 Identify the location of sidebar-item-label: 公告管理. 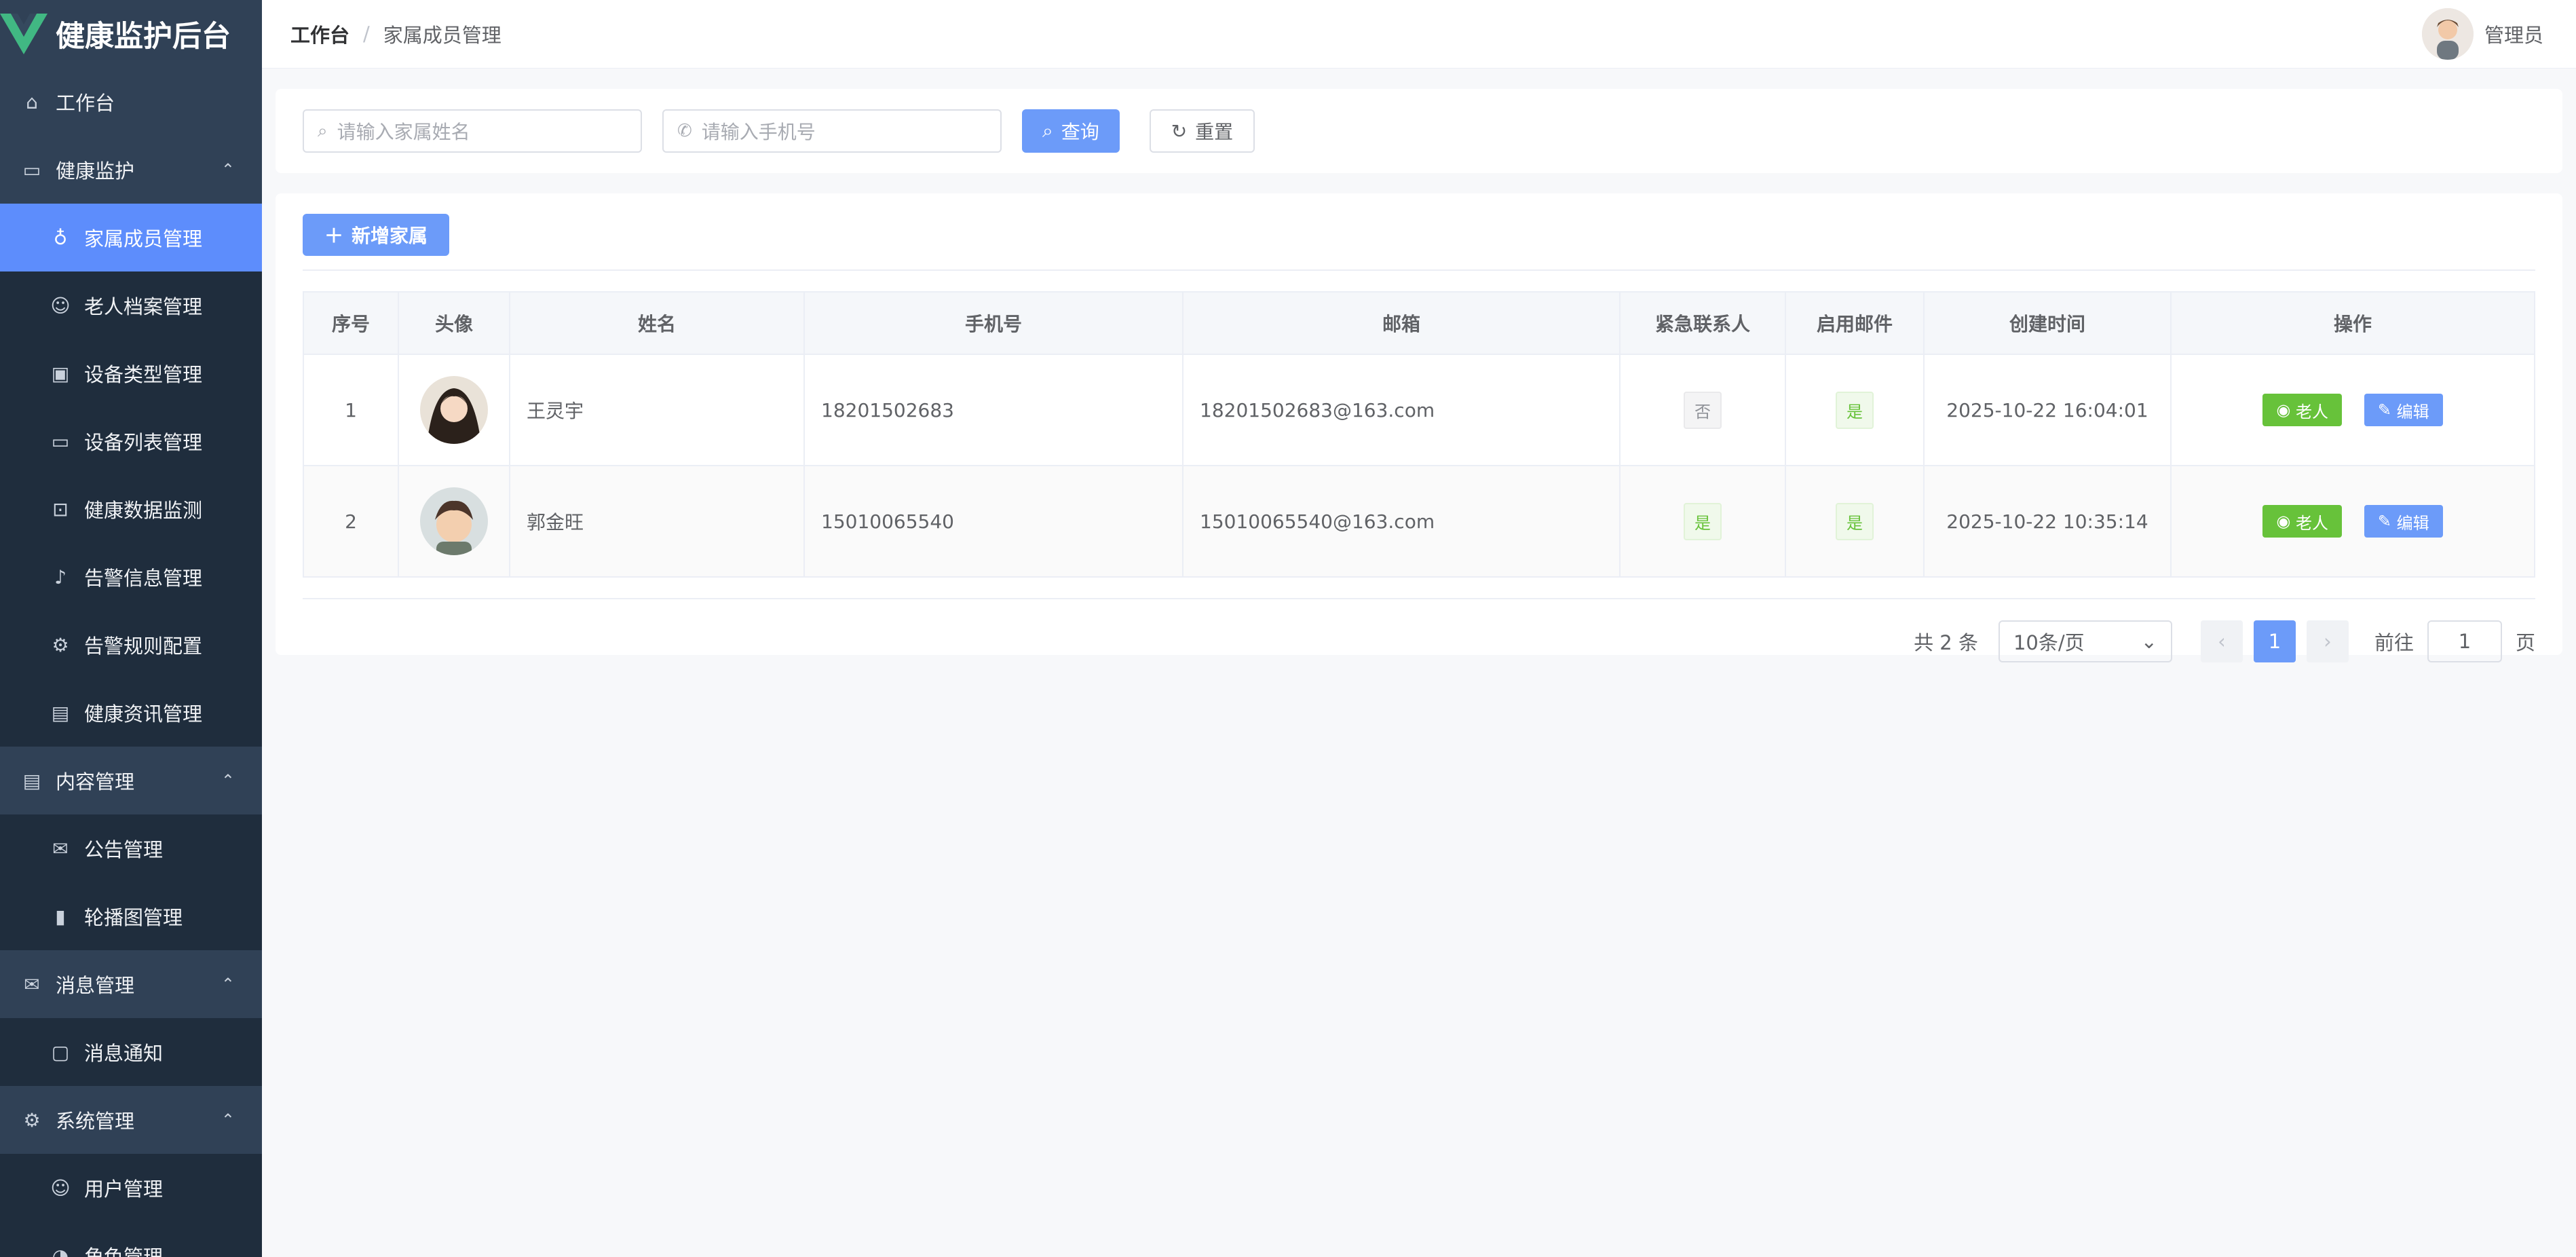
(124, 850).